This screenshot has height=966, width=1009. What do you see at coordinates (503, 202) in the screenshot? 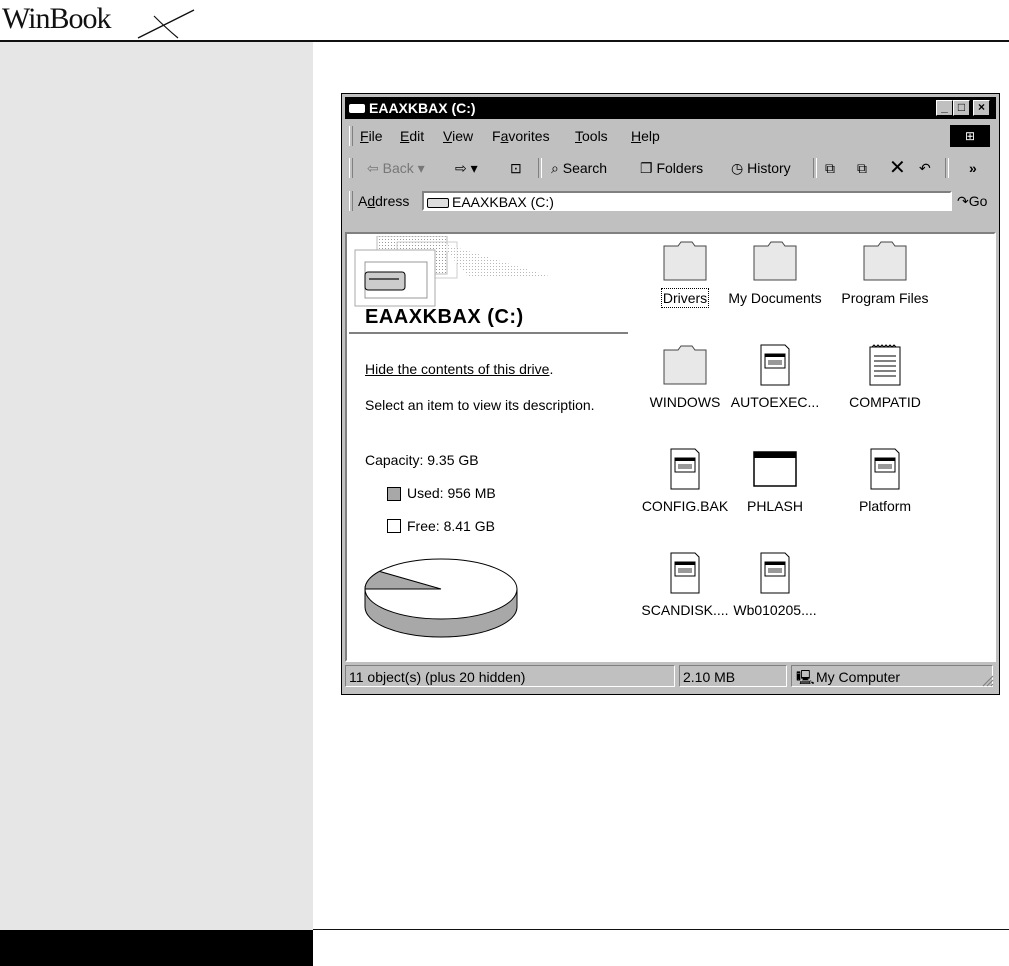
I see `address-value: EAAXKBAX (C:)` at bounding box center [503, 202].